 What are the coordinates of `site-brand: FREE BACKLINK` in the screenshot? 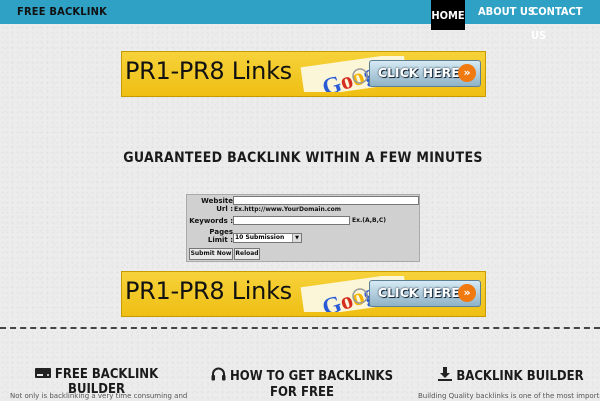 It's located at (62, 11).